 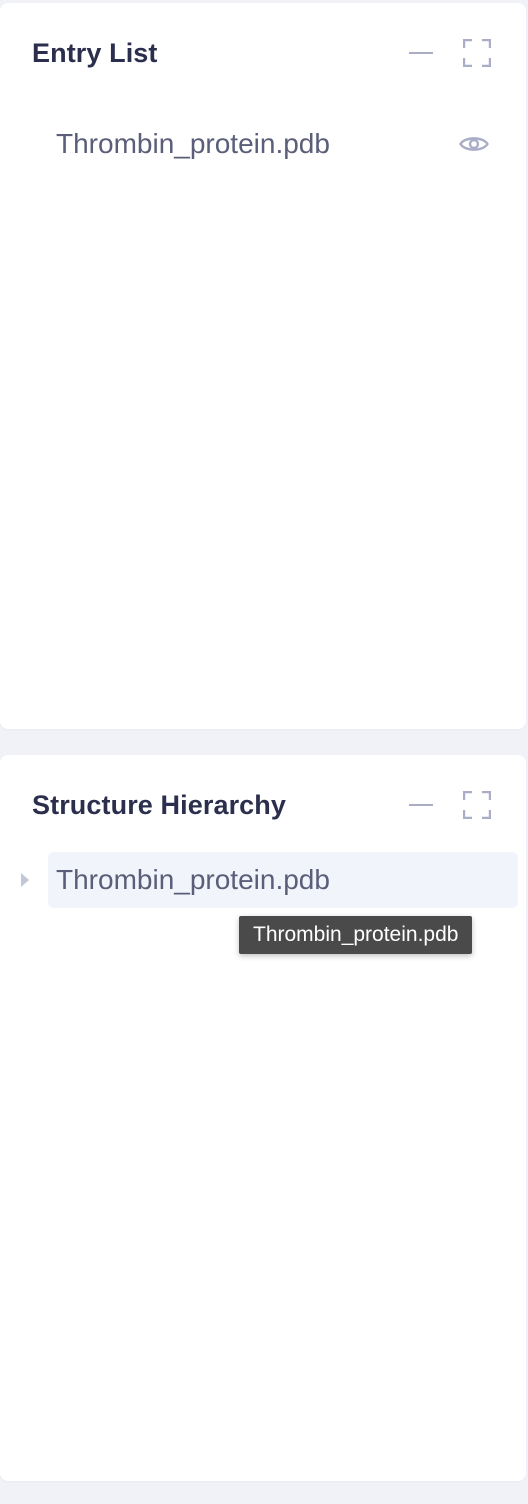 What do you see at coordinates (262, 53) in the screenshot?
I see `entry-list-header: Entry List` at bounding box center [262, 53].